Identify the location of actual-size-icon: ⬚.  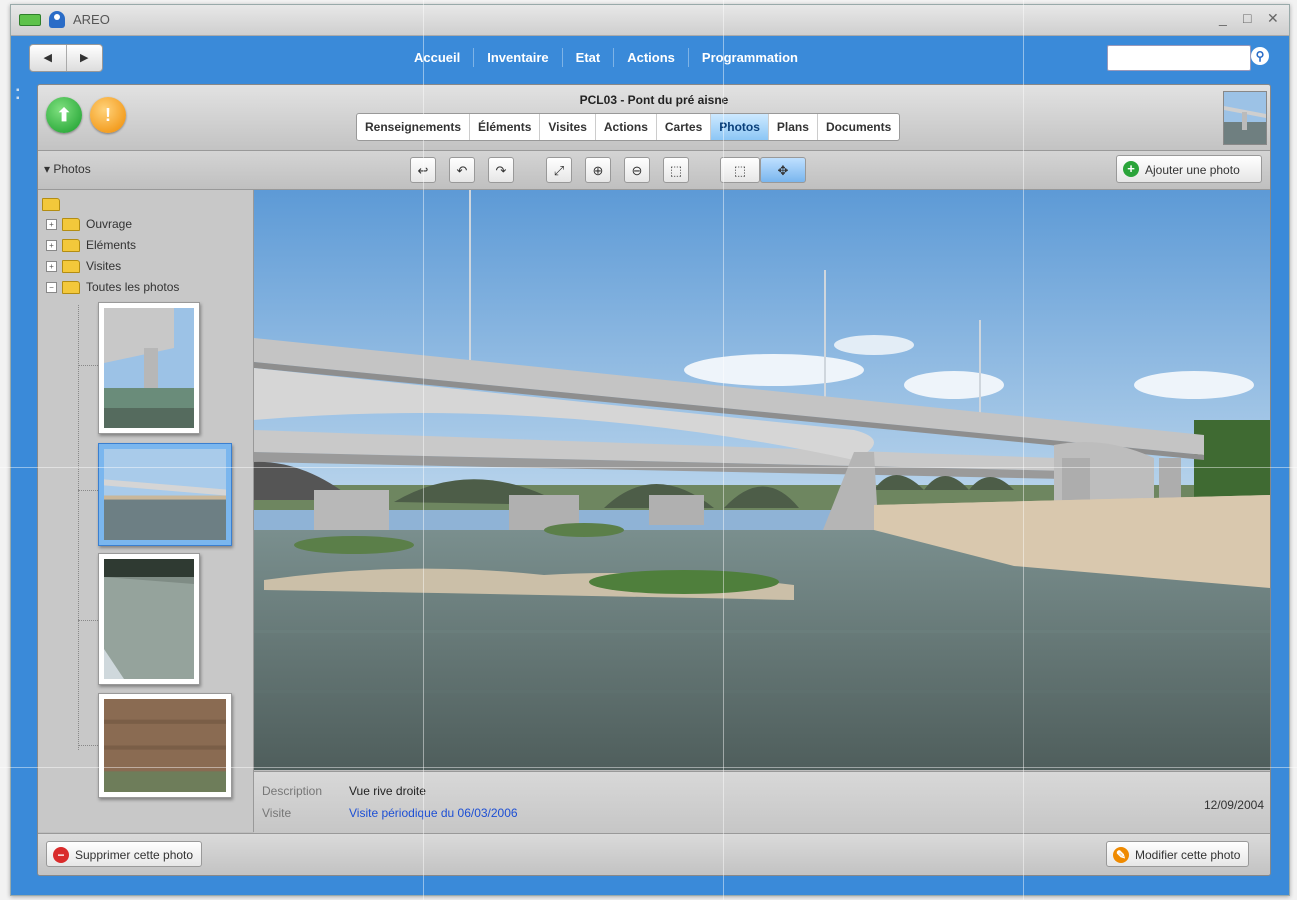
(676, 170).